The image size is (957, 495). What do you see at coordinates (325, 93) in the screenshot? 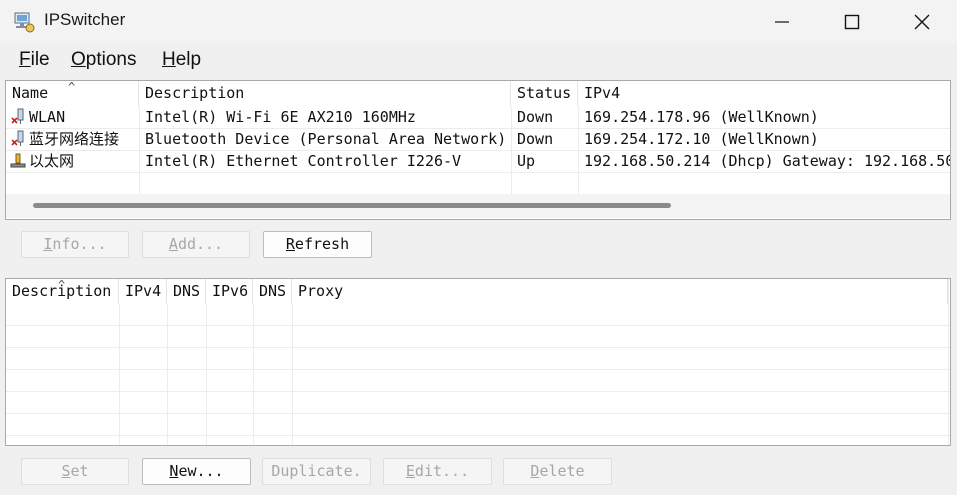
I see `column-header-description: Description` at bounding box center [325, 93].